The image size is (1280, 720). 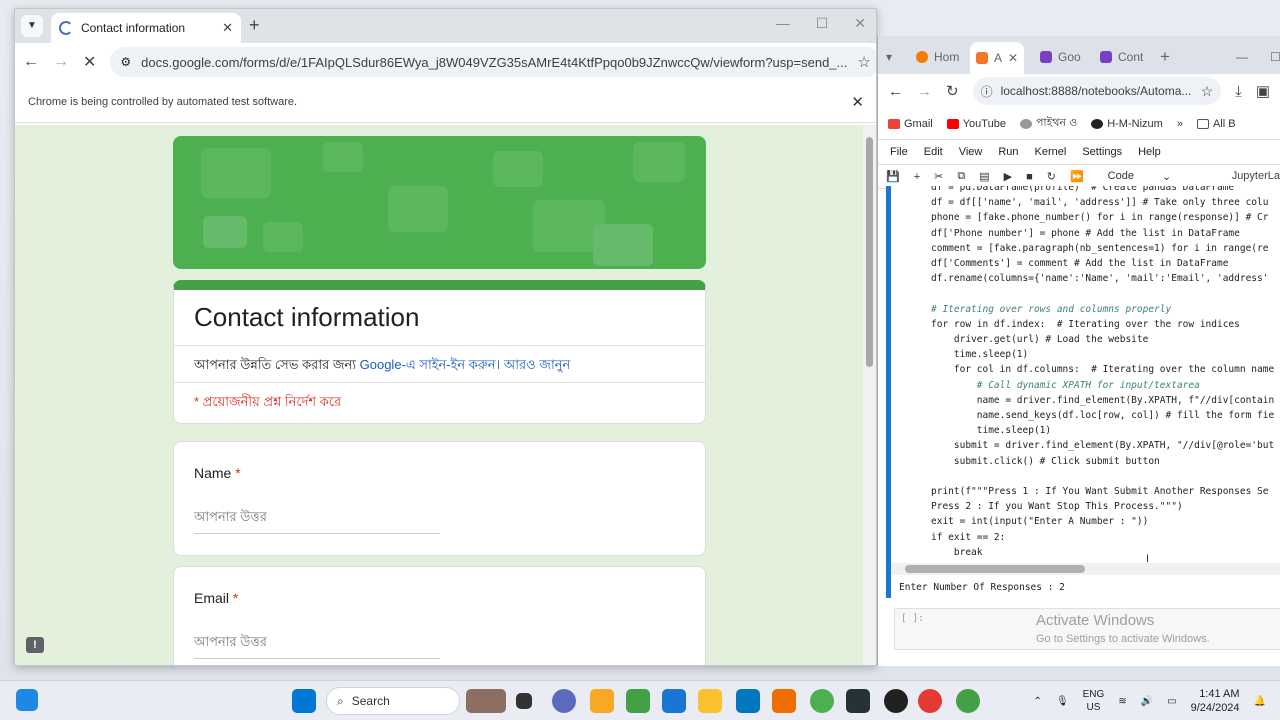 I want to click on chat-icon, so click(x=564, y=701).